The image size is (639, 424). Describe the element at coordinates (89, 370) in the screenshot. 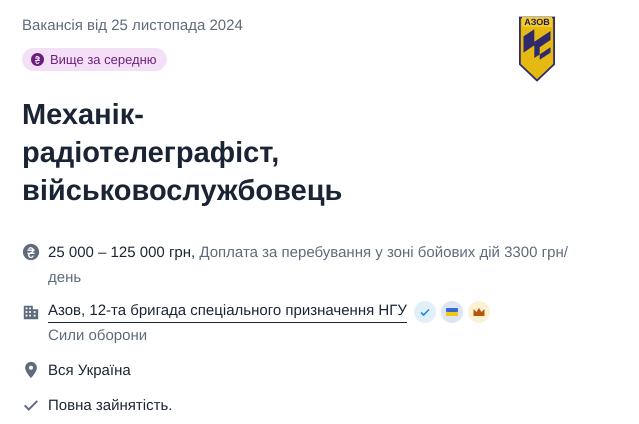

I see `location-text: Вся Україна` at that location.